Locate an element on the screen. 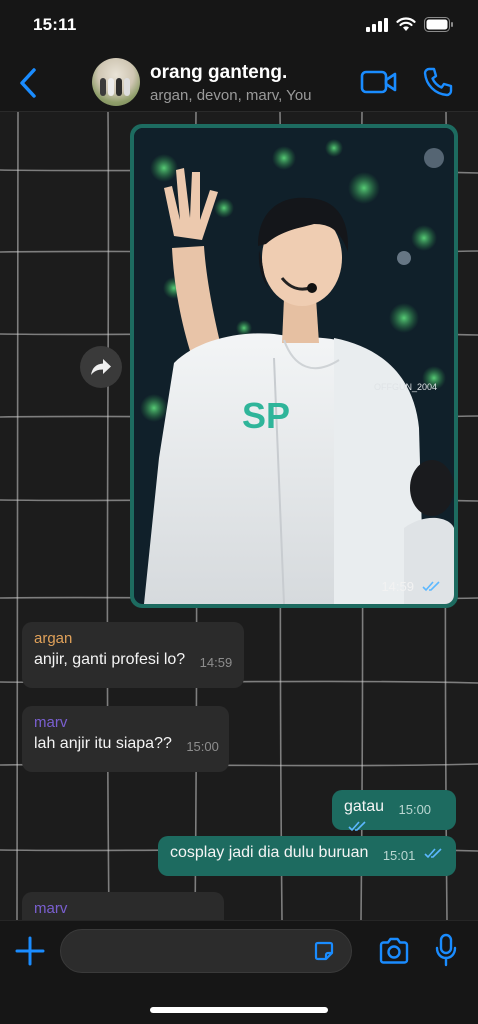 This screenshot has width=478, height=1024. signal-icon is located at coordinates (377, 24).